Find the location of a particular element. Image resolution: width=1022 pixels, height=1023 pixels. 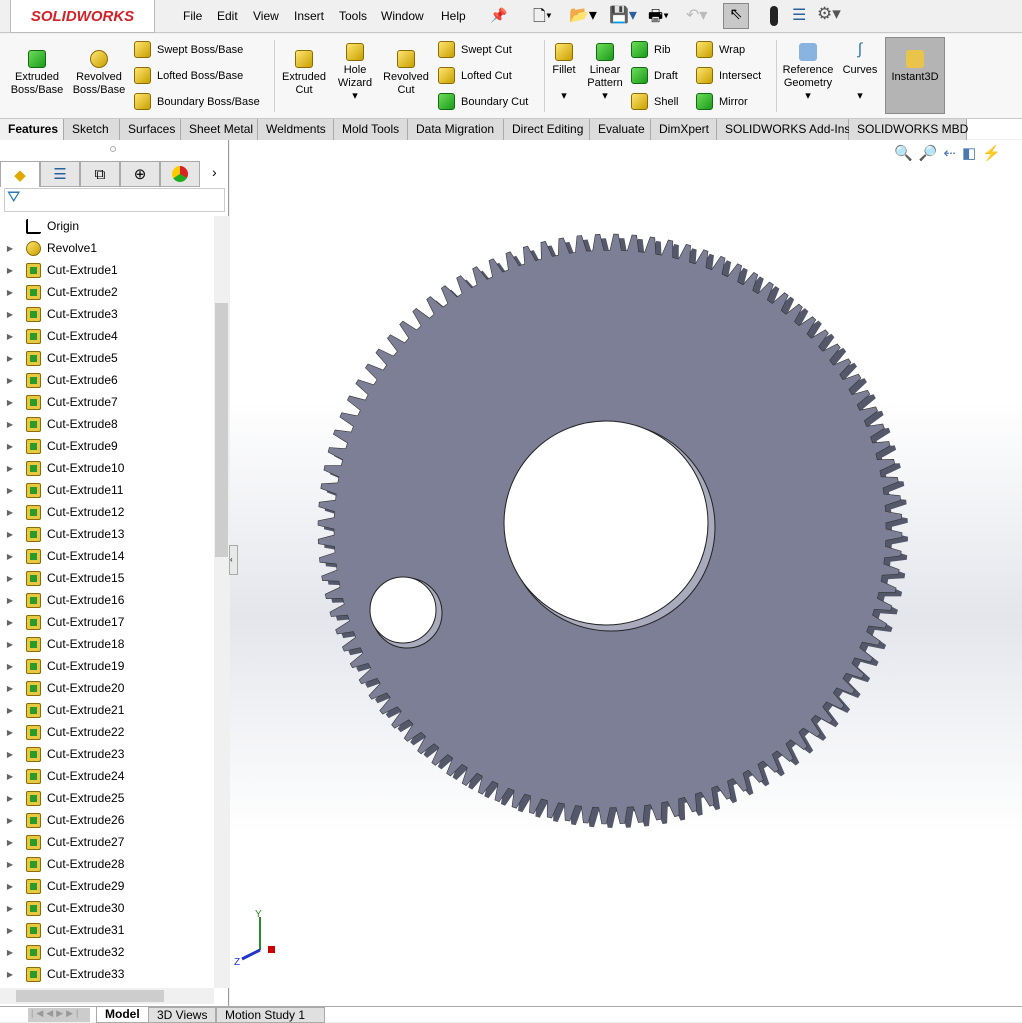

print-icon: 🖶▾ is located at coordinates (658, 18).